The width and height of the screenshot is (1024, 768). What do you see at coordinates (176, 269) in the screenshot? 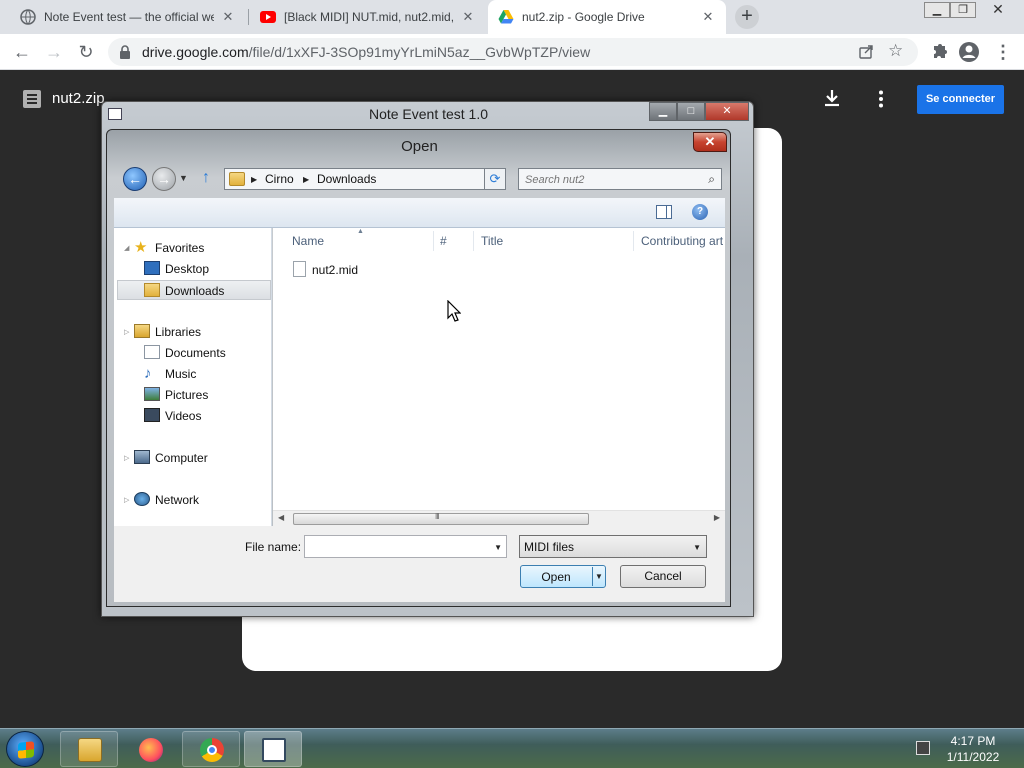
I see `nav-desktop: Desktop` at bounding box center [176, 269].